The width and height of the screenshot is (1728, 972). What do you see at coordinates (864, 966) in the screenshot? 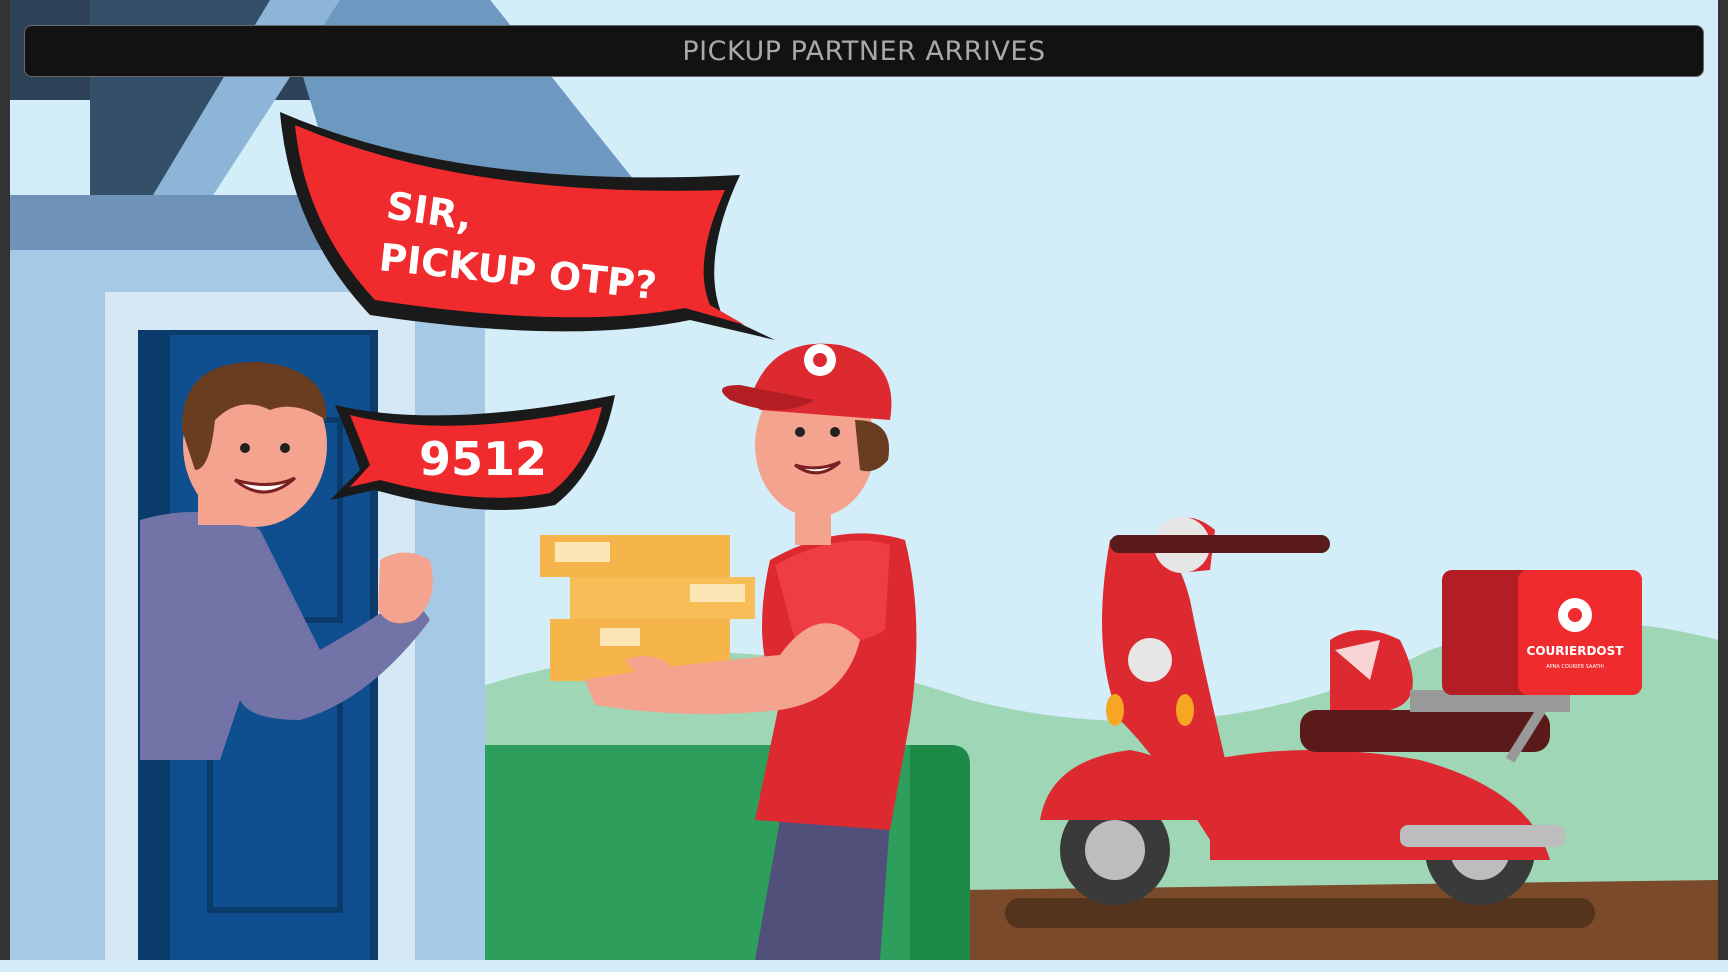
I see `bottom-strip` at bounding box center [864, 966].